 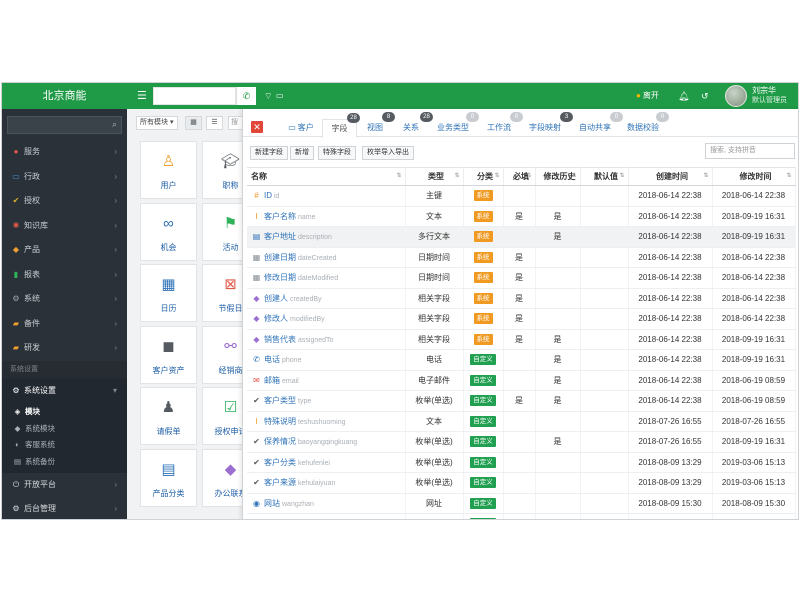 I want to click on sidebar-bottom-item-1: ⚙ 后台管理 ›, so click(x=64, y=508).